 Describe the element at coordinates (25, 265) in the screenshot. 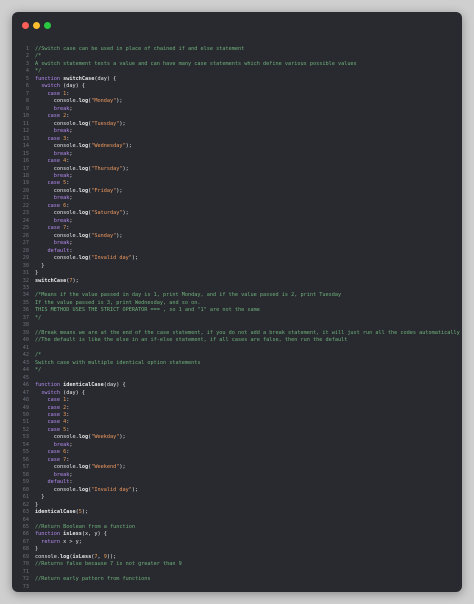

I see `line-number: 30` at that location.